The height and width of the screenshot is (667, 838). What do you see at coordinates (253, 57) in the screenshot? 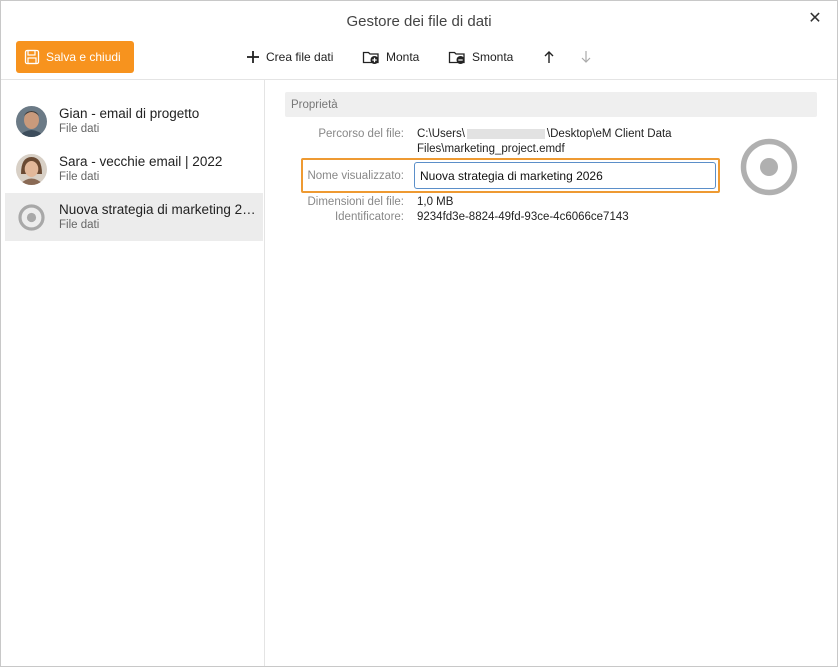
I see `plus-icon` at bounding box center [253, 57].